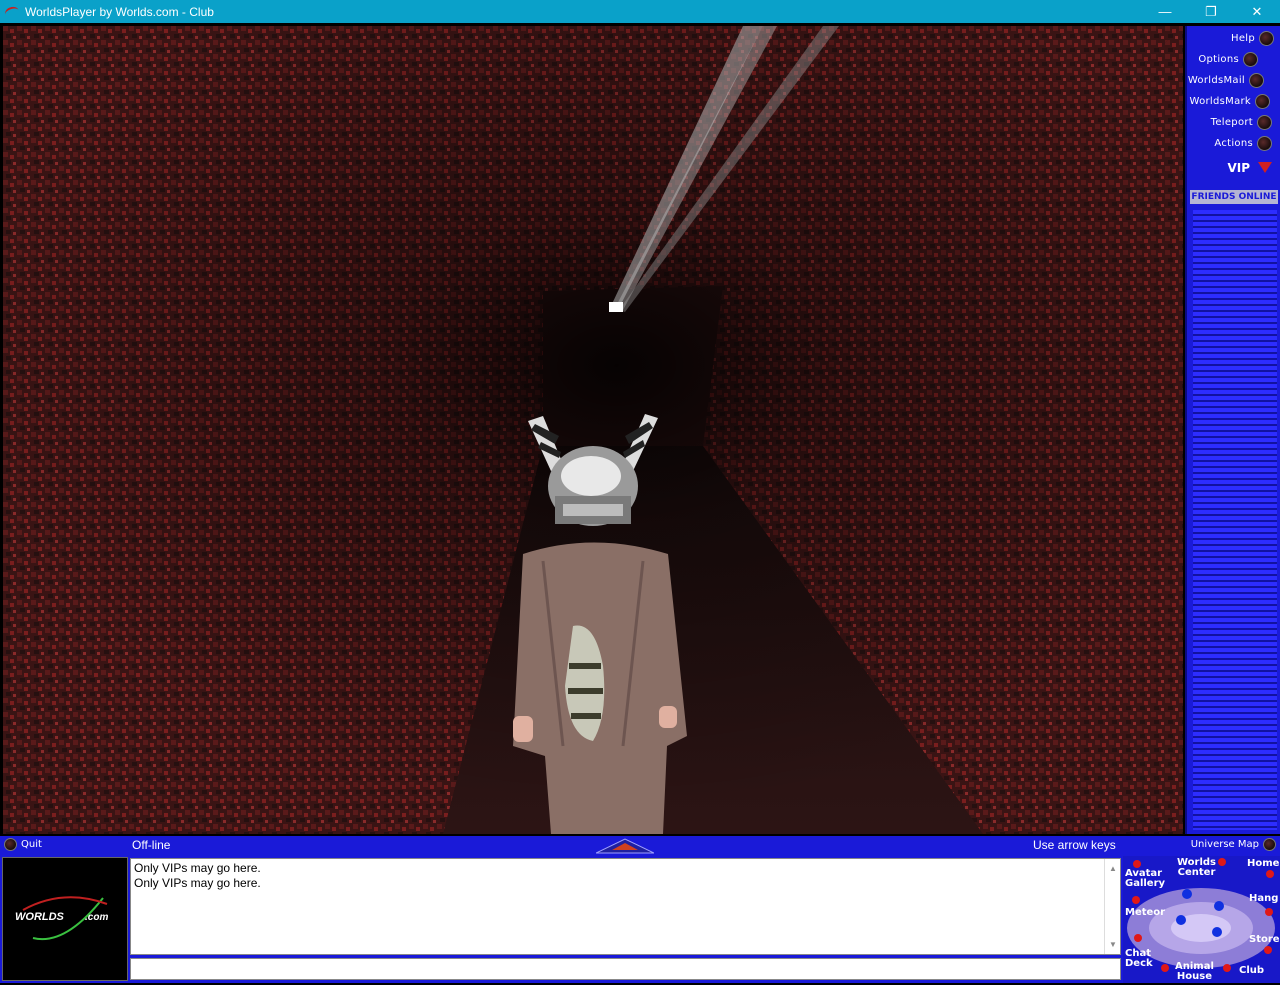 This screenshot has width=1280, height=985. Describe the element at coordinates (1145, 913) in the screenshot. I see `map-meteor: Meteor` at that location.